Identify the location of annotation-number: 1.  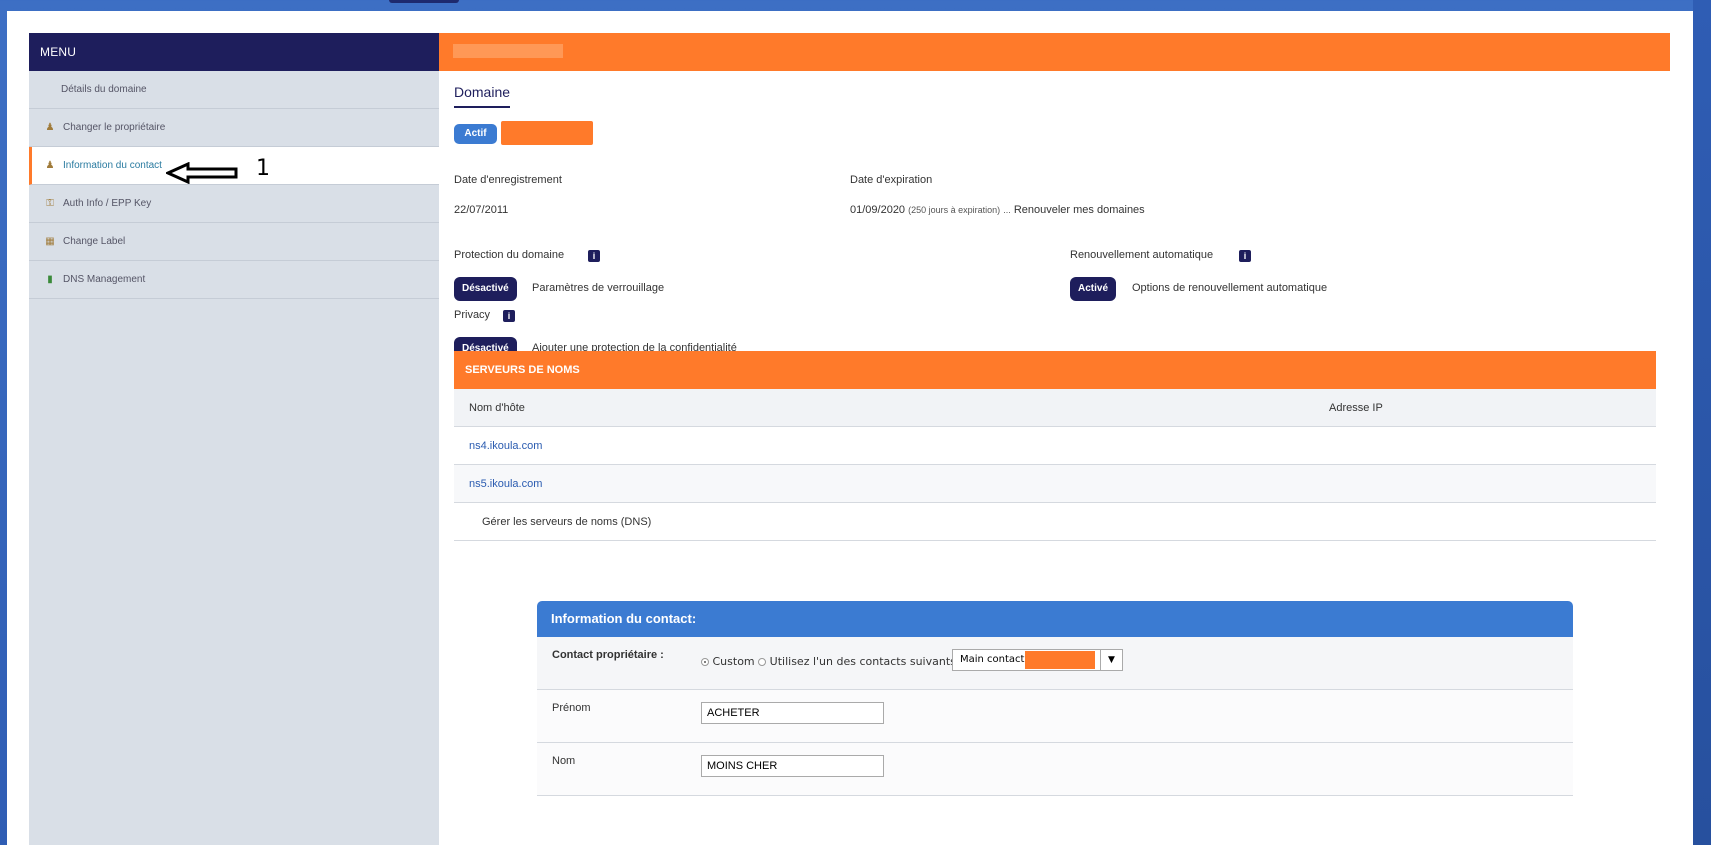
(263, 168).